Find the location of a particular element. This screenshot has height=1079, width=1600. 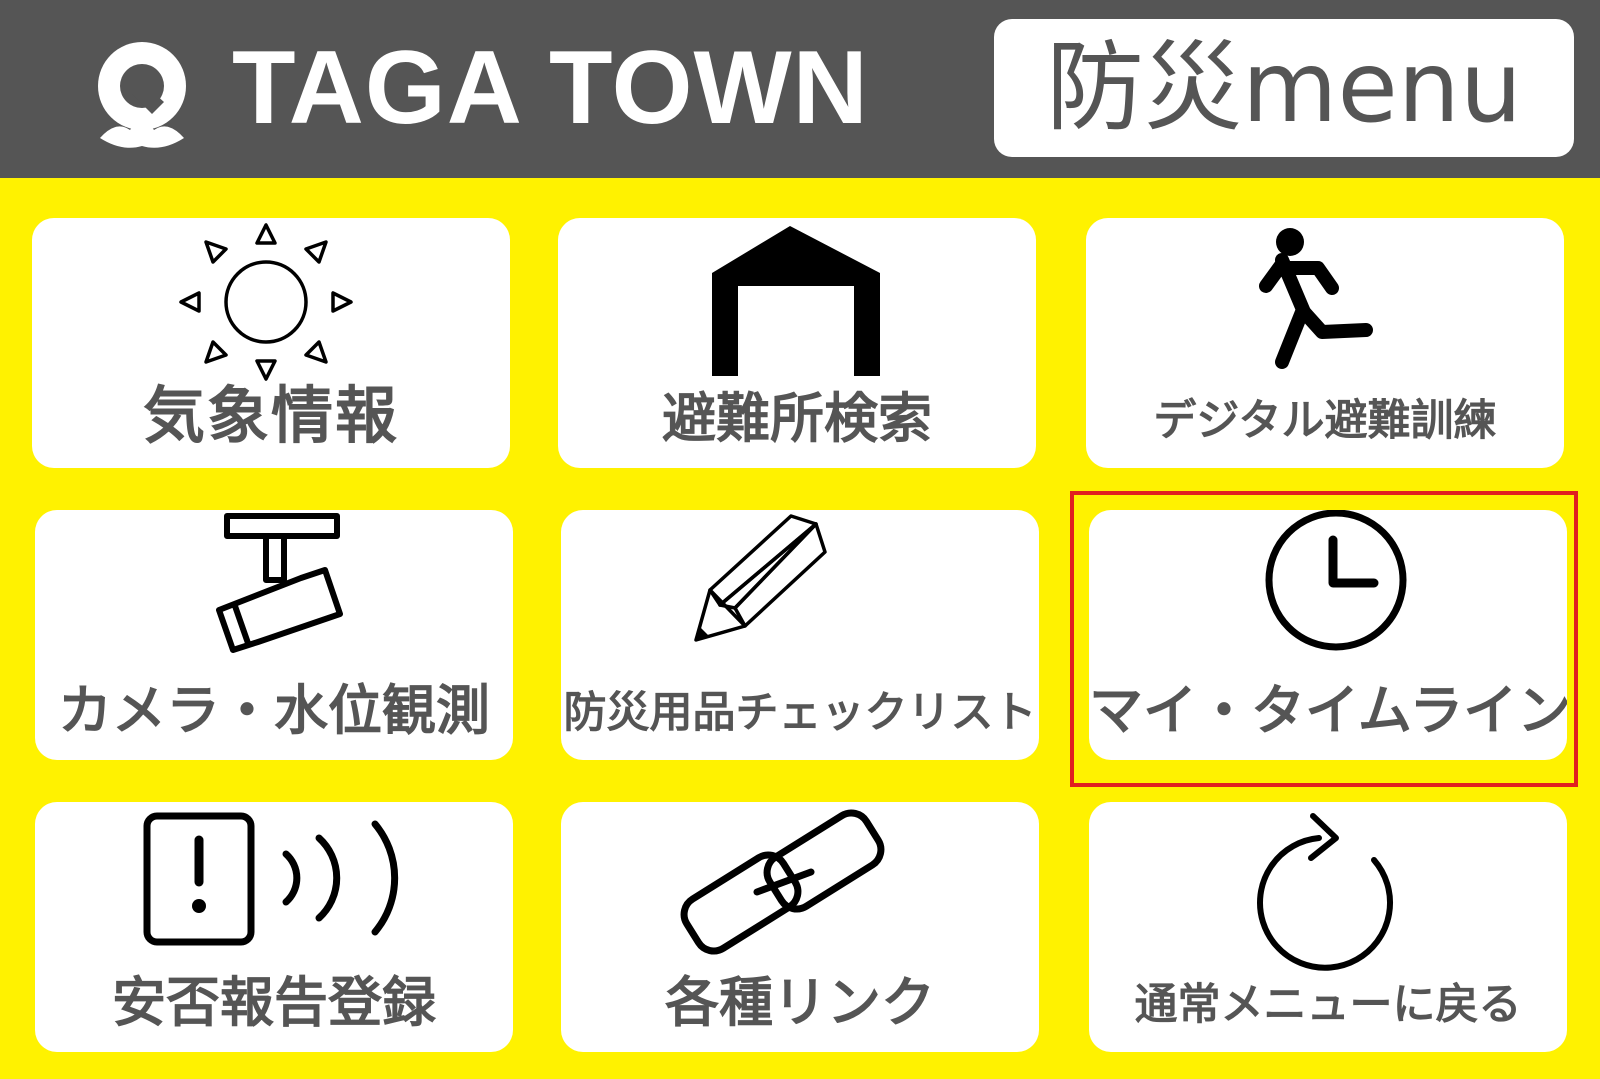

tile-camera-water-level: カメラ・水位観測 is located at coordinates (274, 635).